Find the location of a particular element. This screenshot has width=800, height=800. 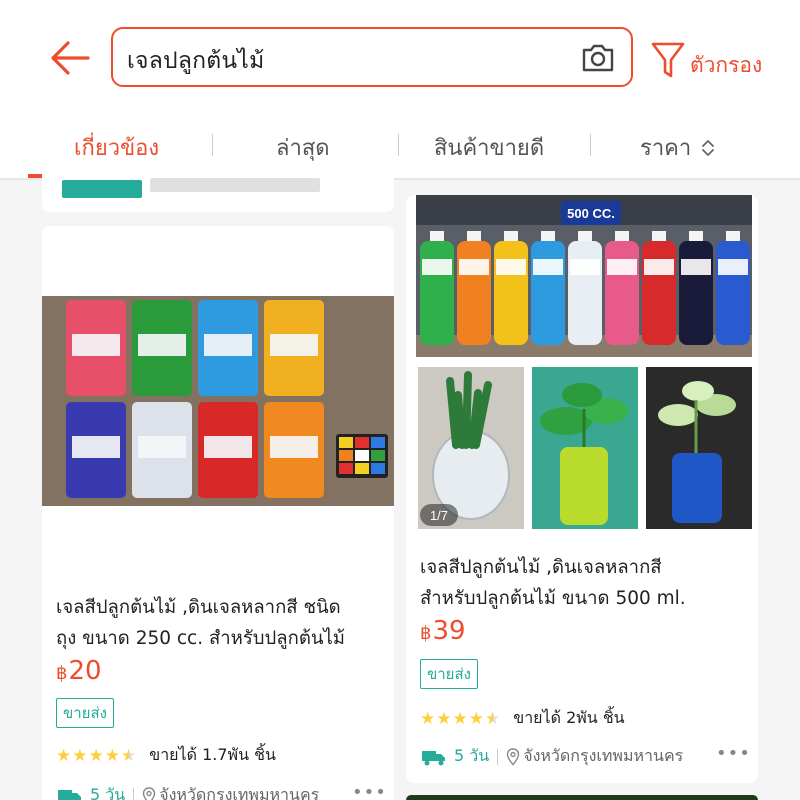

tab-price: ราคา is located at coordinates (678, 147).